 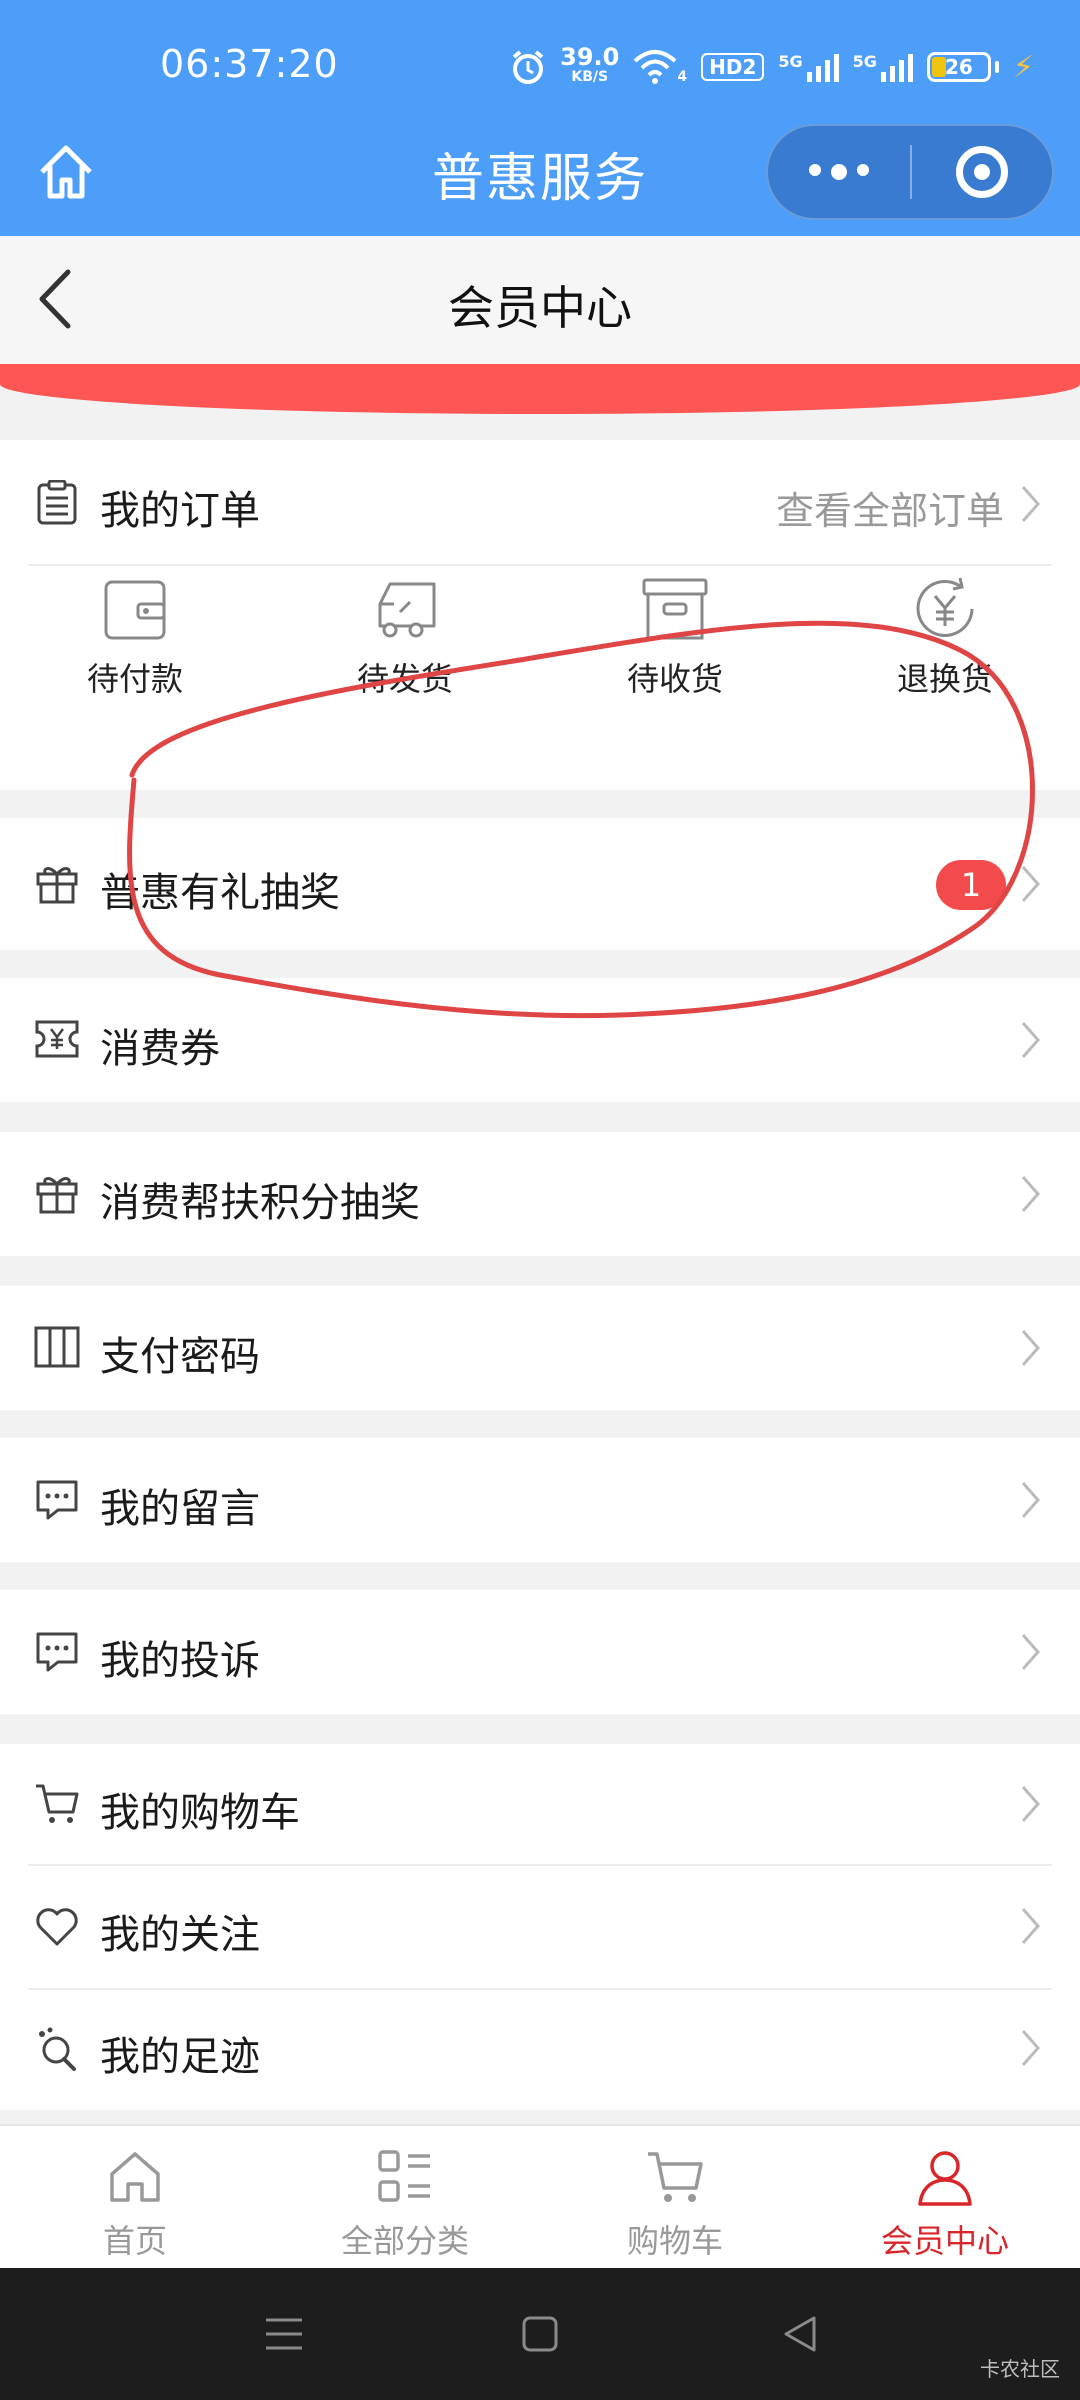 I want to click on menu-item-label: 我的关注, so click(x=180, y=1935).